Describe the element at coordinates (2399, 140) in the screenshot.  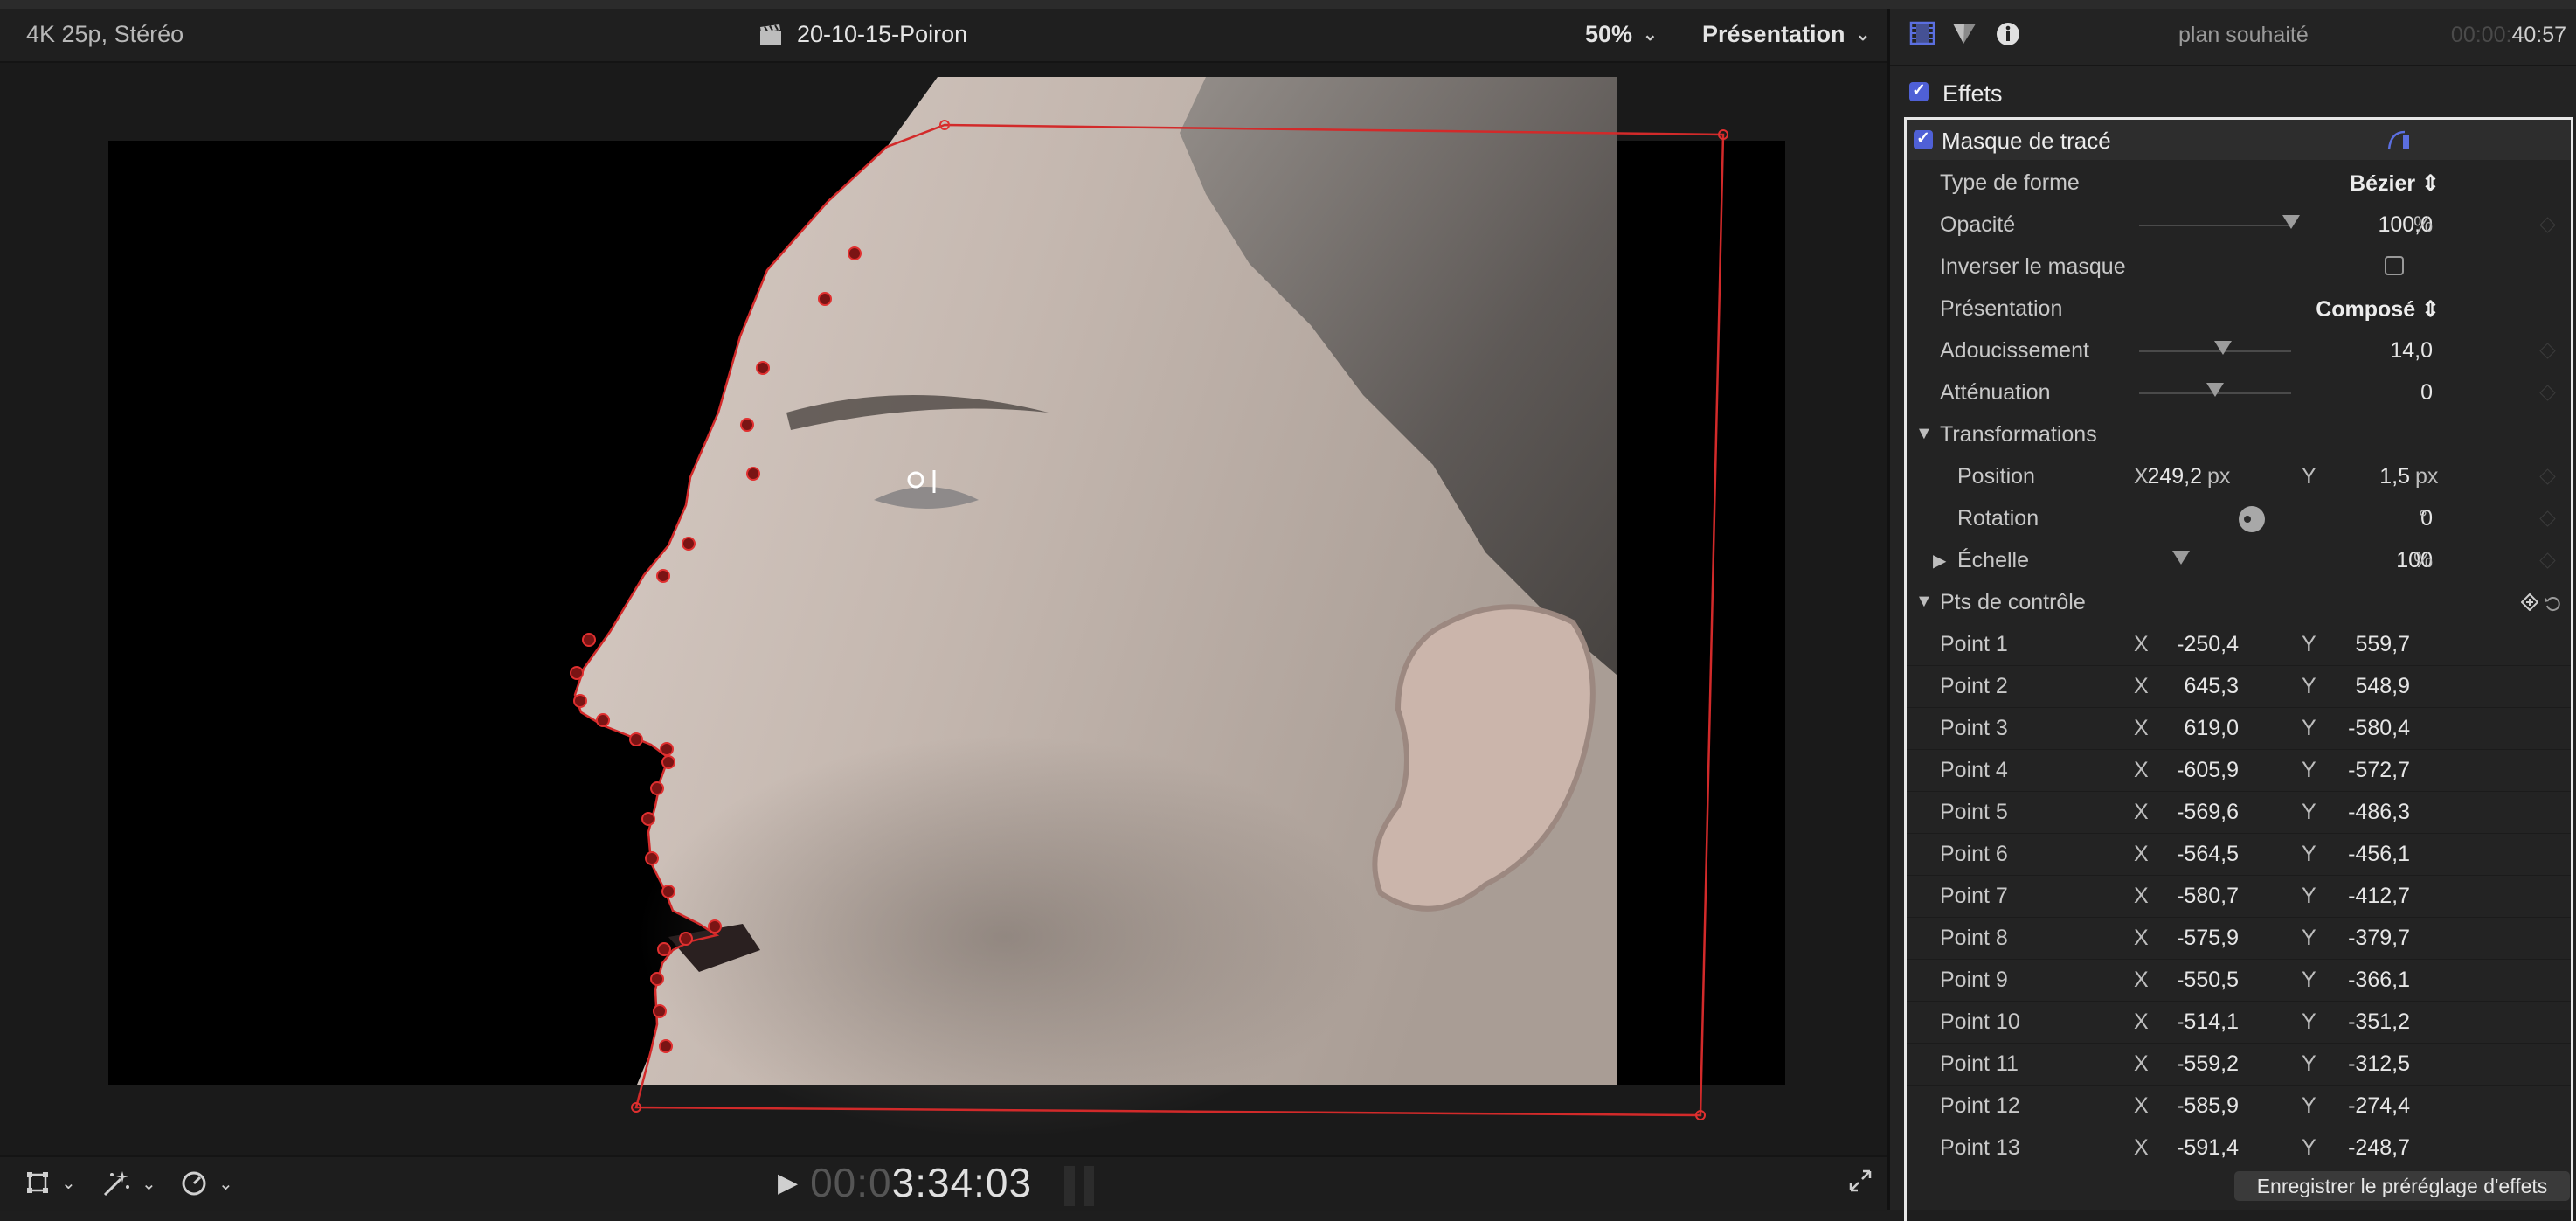
I see `mask-shape-icon` at that location.